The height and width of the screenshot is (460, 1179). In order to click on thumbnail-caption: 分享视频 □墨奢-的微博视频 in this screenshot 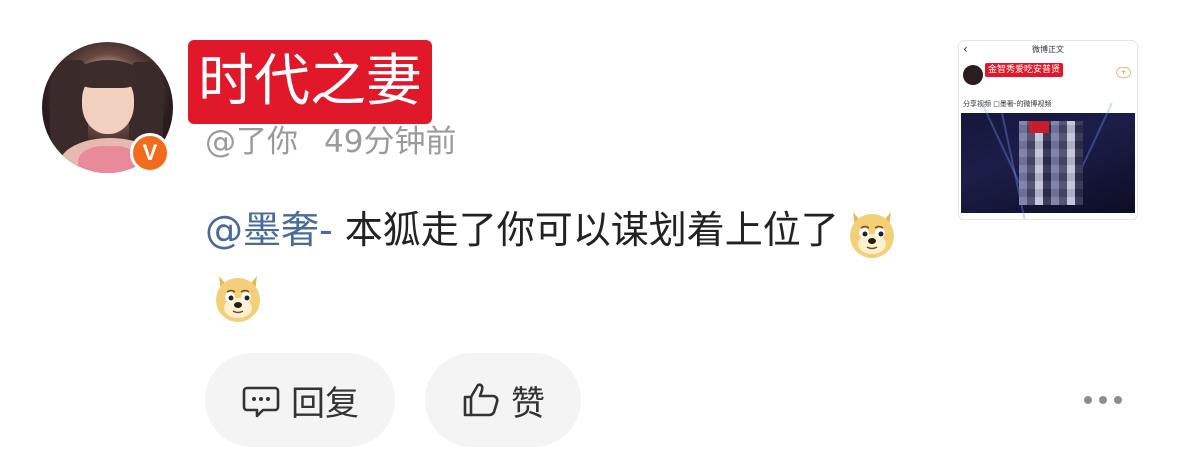, I will do `click(1007, 104)`.